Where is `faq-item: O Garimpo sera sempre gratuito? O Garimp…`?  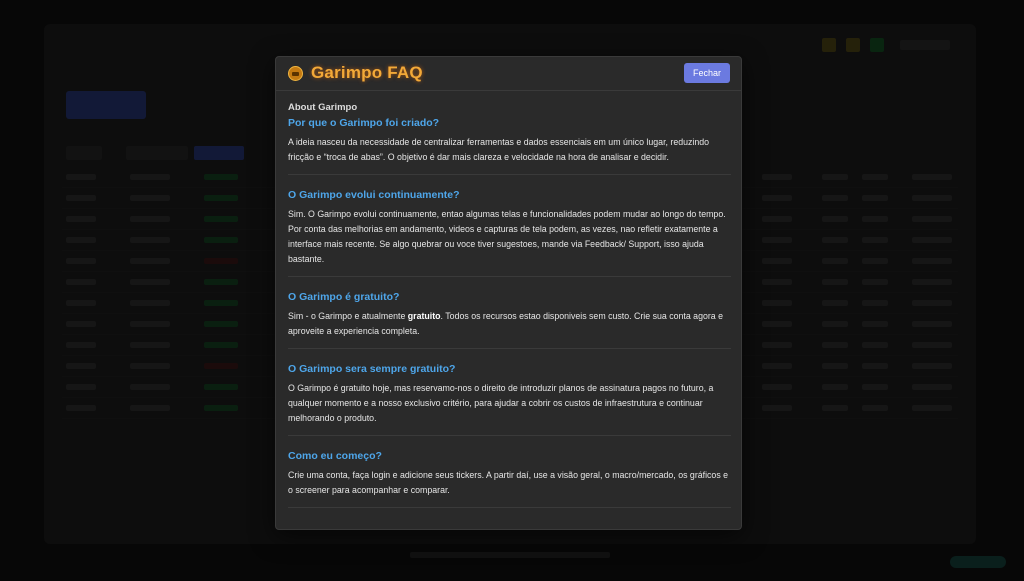 faq-item: O Garimpo sera sempre gratuito? O Garimp… is located at coordinates (509, 398).